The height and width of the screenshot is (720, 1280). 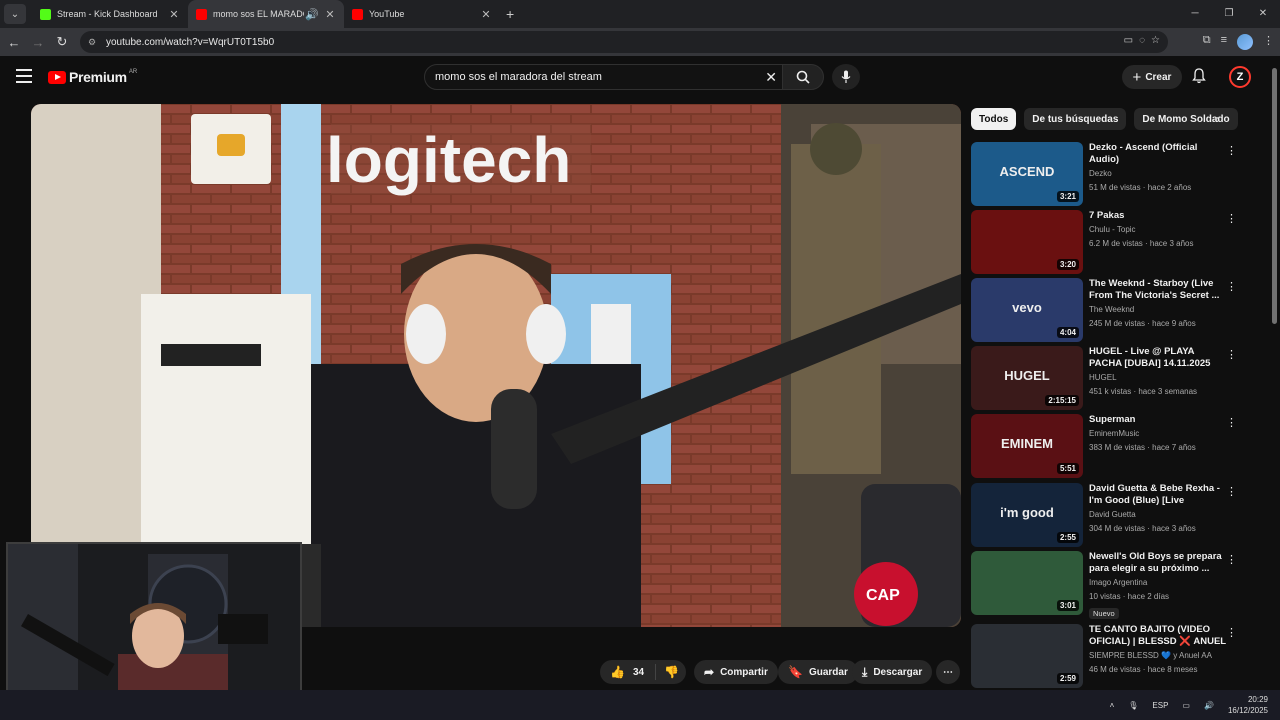 I want to click on chip-from-searches: De tus búsquedas, so click(x=1075, y=119).